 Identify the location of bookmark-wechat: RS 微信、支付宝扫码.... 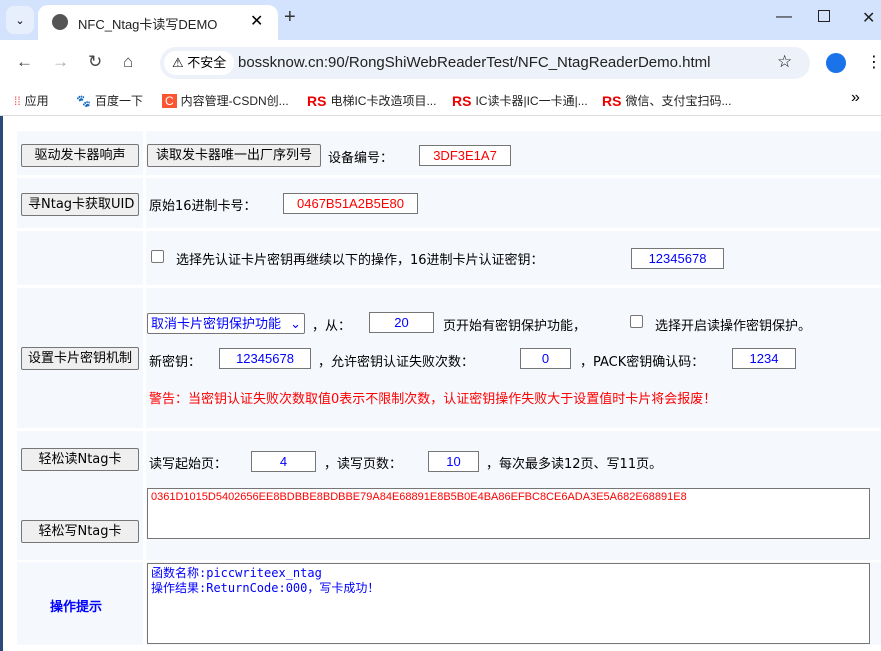
(666, 100).